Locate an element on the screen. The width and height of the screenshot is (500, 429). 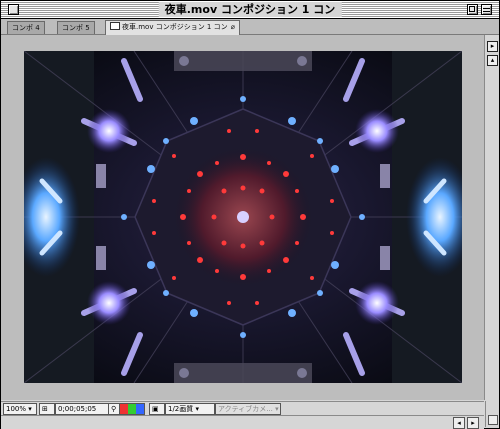
scroll-left-icon: ◂ is located at coordinates (459, 423).